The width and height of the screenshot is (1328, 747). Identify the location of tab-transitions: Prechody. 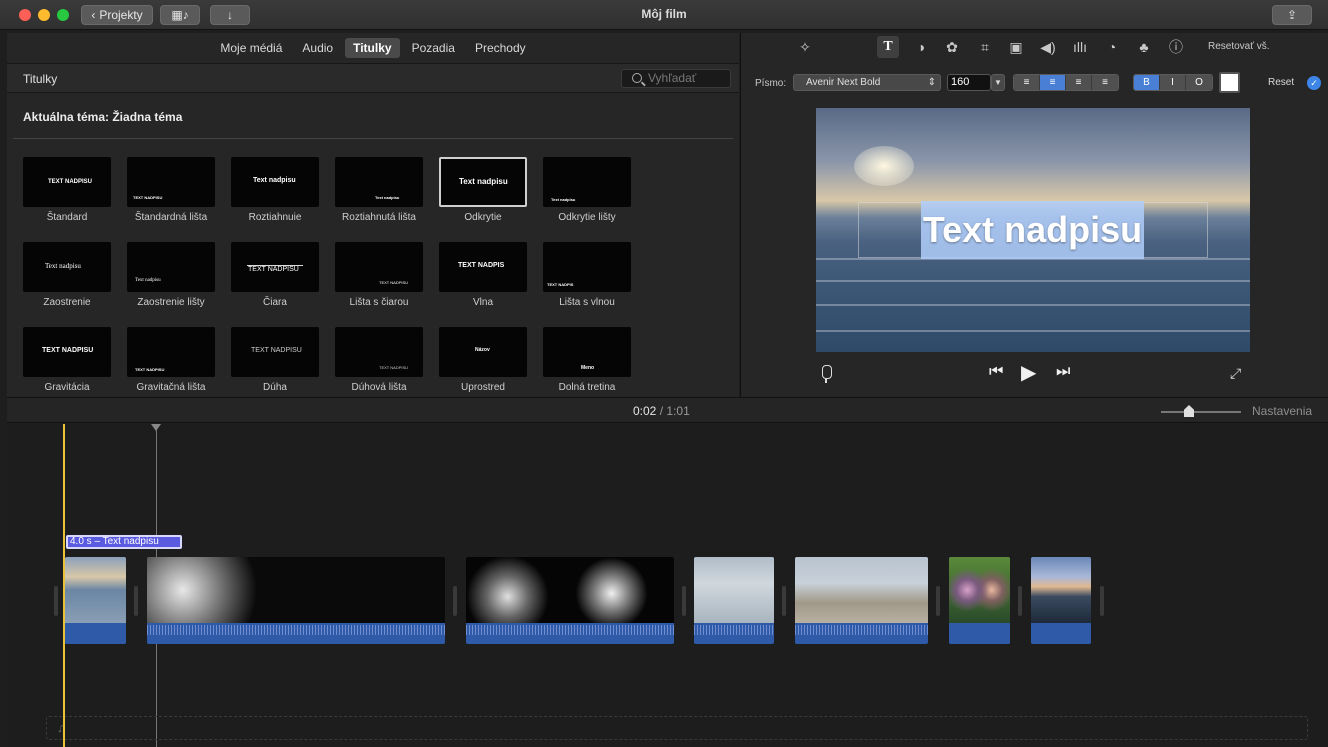
(500, 48).